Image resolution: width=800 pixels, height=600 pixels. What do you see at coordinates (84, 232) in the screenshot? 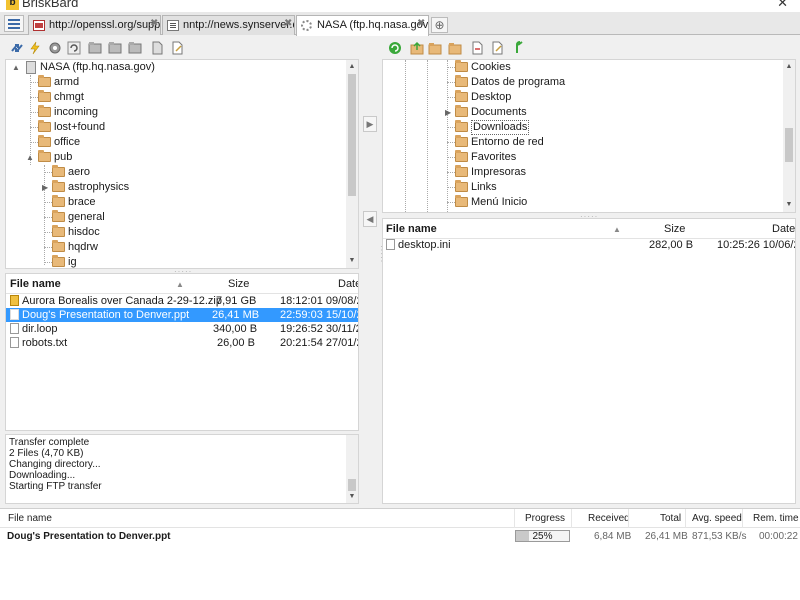
I see `tree-label: hisdoc` at bounding box center [84, 232].